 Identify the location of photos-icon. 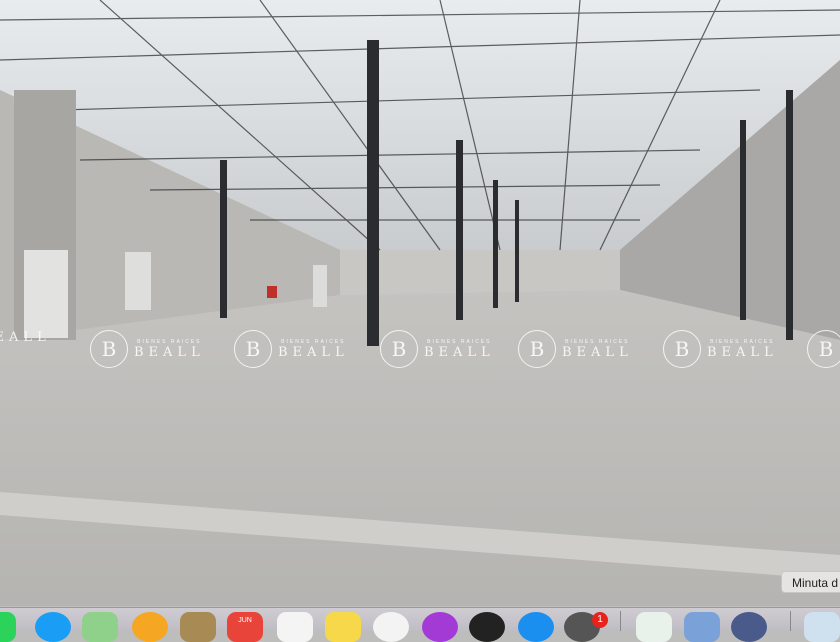
(150, 627).